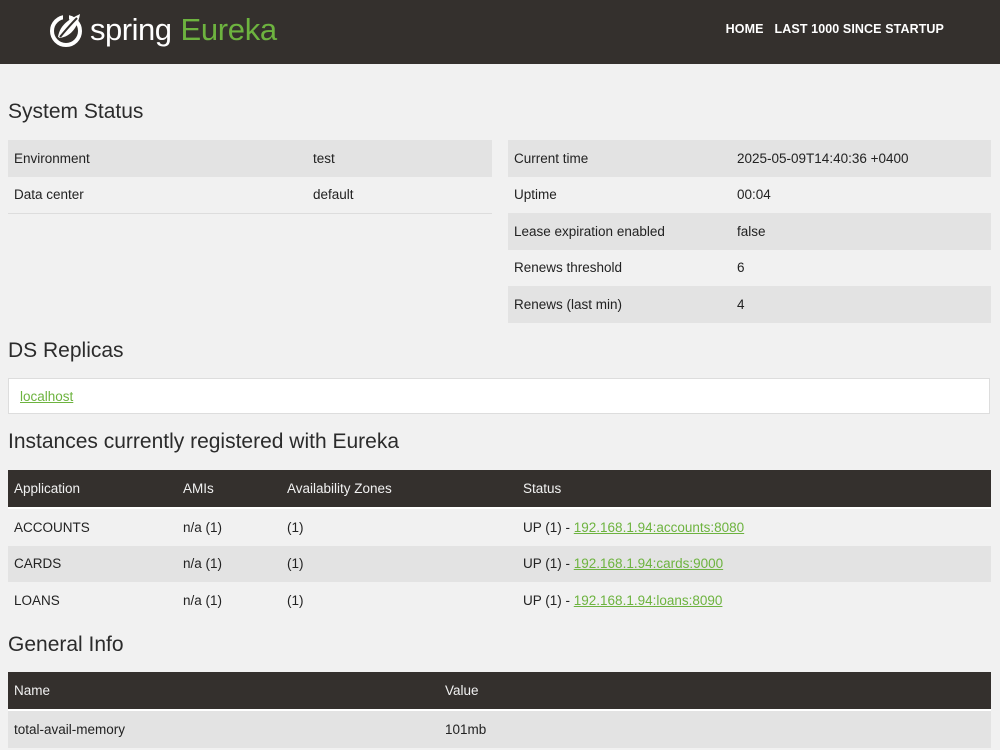 The height and width of the screenshot is (750, 1000). Describe the element at coordinates (619, 231) in the screenshot. I see `status-label: Lease expiration enabled` at that location.